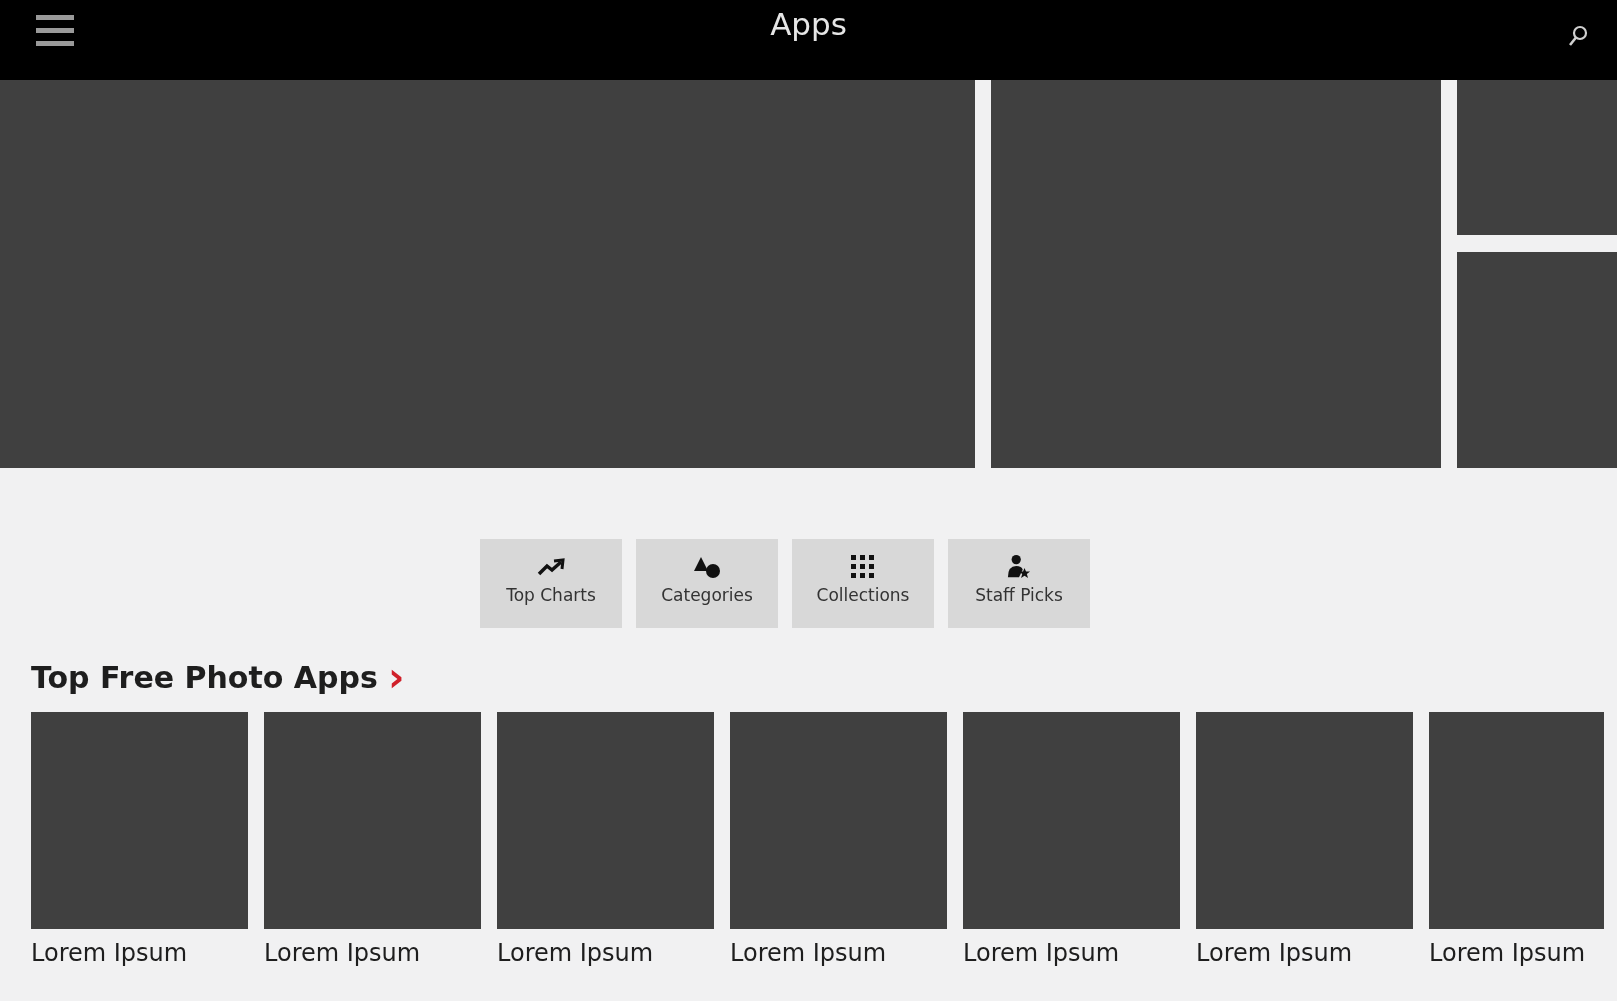 Image resolution: width=1617 pixels, height=1001 pixels. I want to click on nav-button: Collections, so click(863, 583).